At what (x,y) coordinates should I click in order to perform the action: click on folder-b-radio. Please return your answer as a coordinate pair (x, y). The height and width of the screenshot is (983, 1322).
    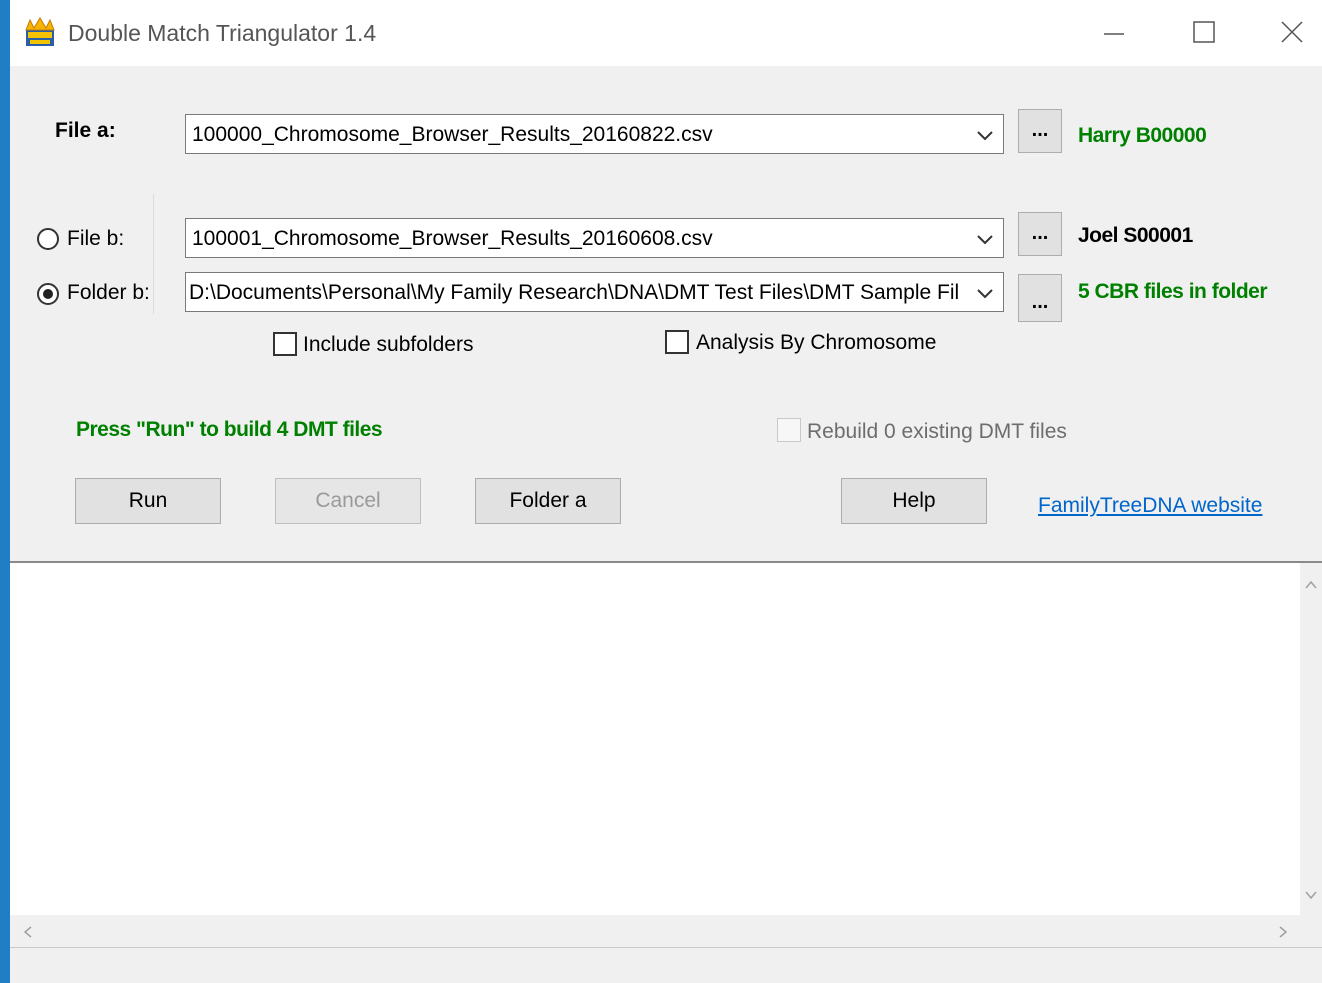
    Looking at the image, I should click on (48, 294).